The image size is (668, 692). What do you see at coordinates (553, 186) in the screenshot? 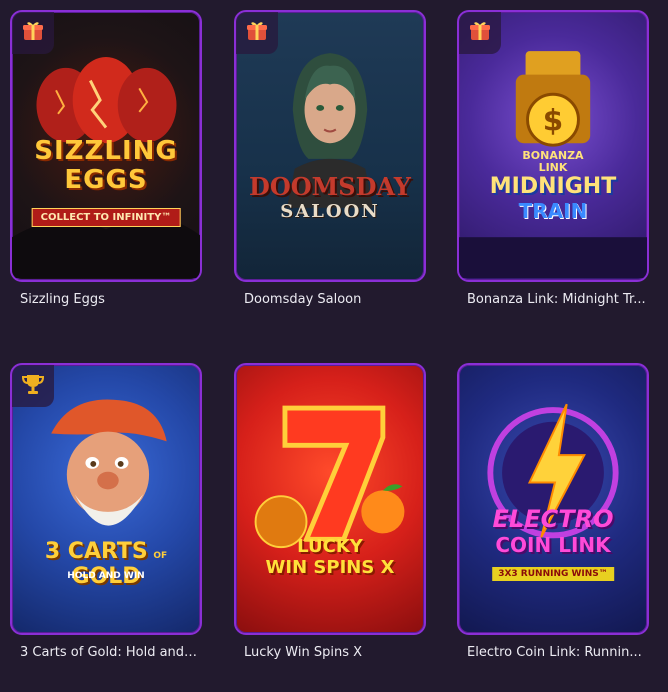
I see `logo-line: MIDNIGHT` at bounding box center [553, 186].